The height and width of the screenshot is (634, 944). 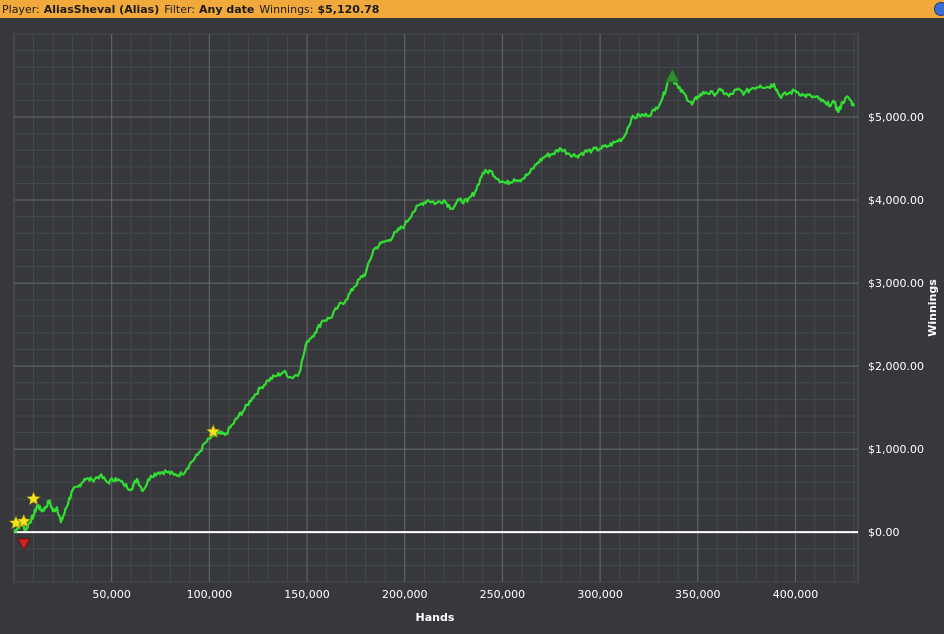 I want to click on y-tick-label: $0.00, so click(x=884, y=532).